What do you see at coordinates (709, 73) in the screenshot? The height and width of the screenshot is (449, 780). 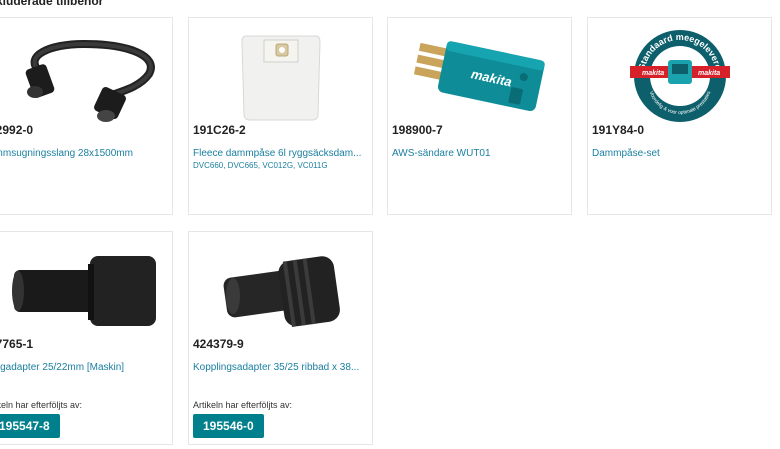 I see `seal-brand-right: makita` at bounding box center [709, 73].